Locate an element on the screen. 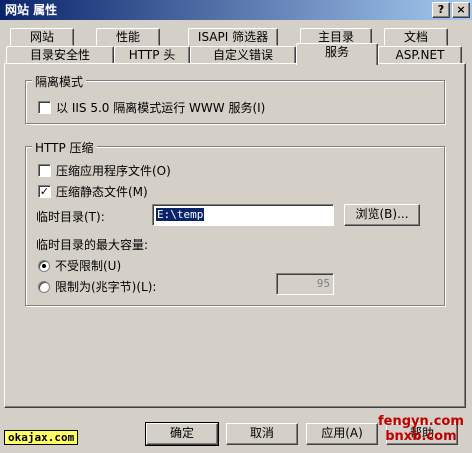 This screenshot has width=472, height=453. isolation-mode-label: 以 IIS 5.0 隔离模式运行 WWW 服务(I) is located at coordinates (161, 108).